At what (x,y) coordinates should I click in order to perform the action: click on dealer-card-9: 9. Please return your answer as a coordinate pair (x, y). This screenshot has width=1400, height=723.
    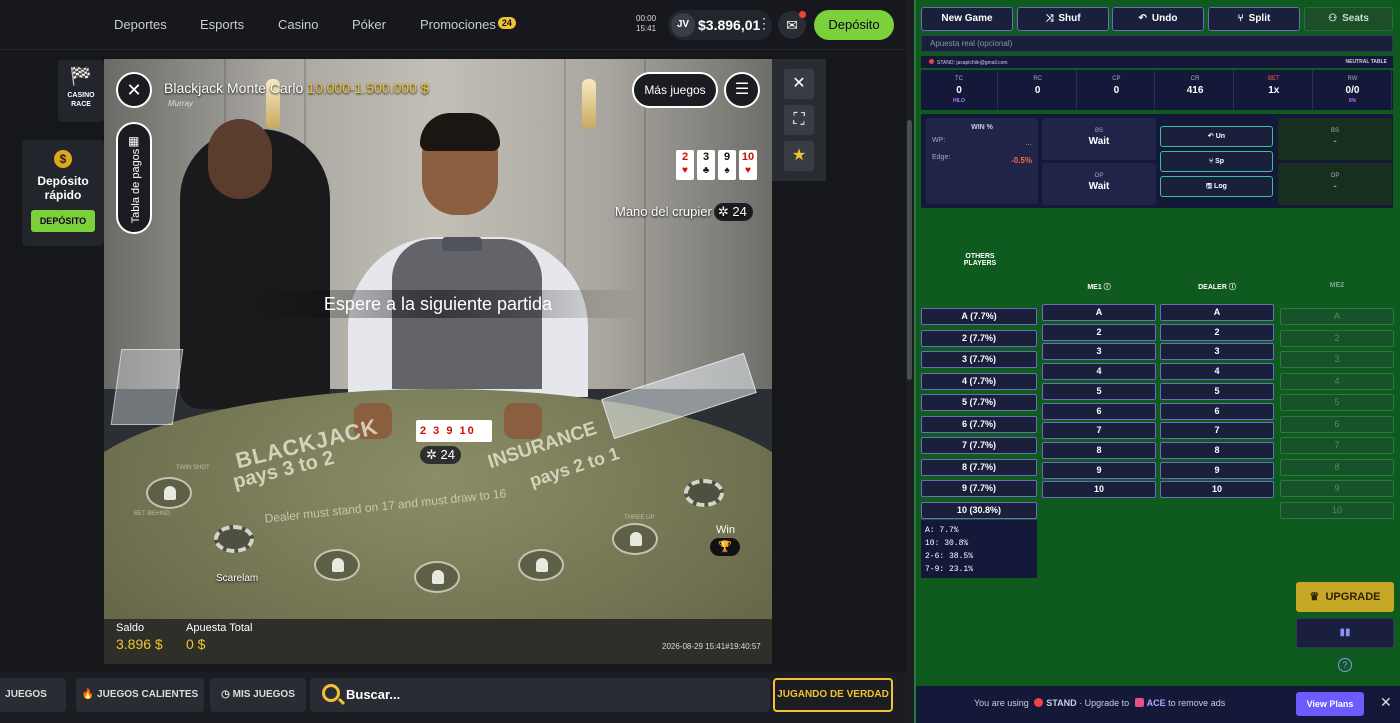
    Looking at the image, I should click on (1217, 470).